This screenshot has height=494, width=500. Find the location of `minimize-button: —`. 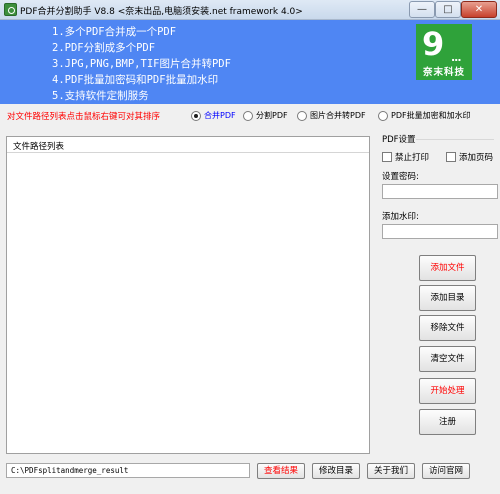

minimize-button: — is located at coordinates (422, 9).